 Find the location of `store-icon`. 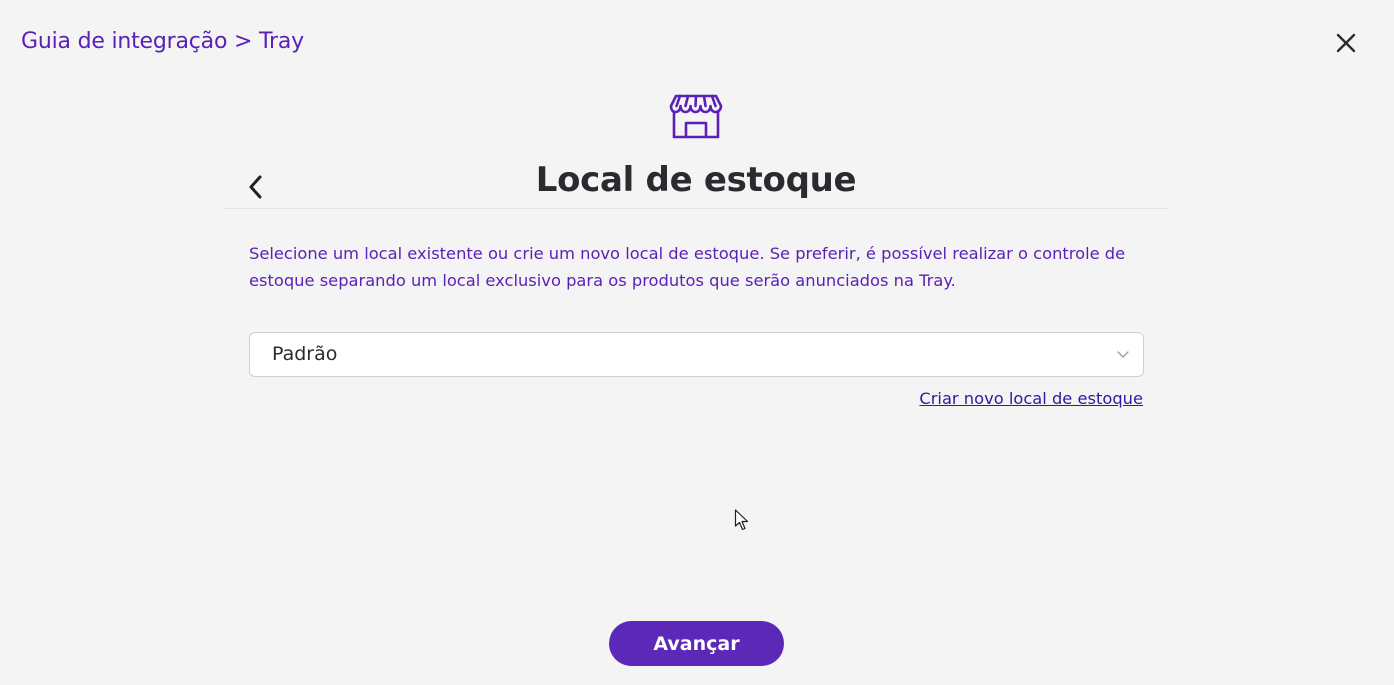

store-icon is located at coordinates (696, 116).